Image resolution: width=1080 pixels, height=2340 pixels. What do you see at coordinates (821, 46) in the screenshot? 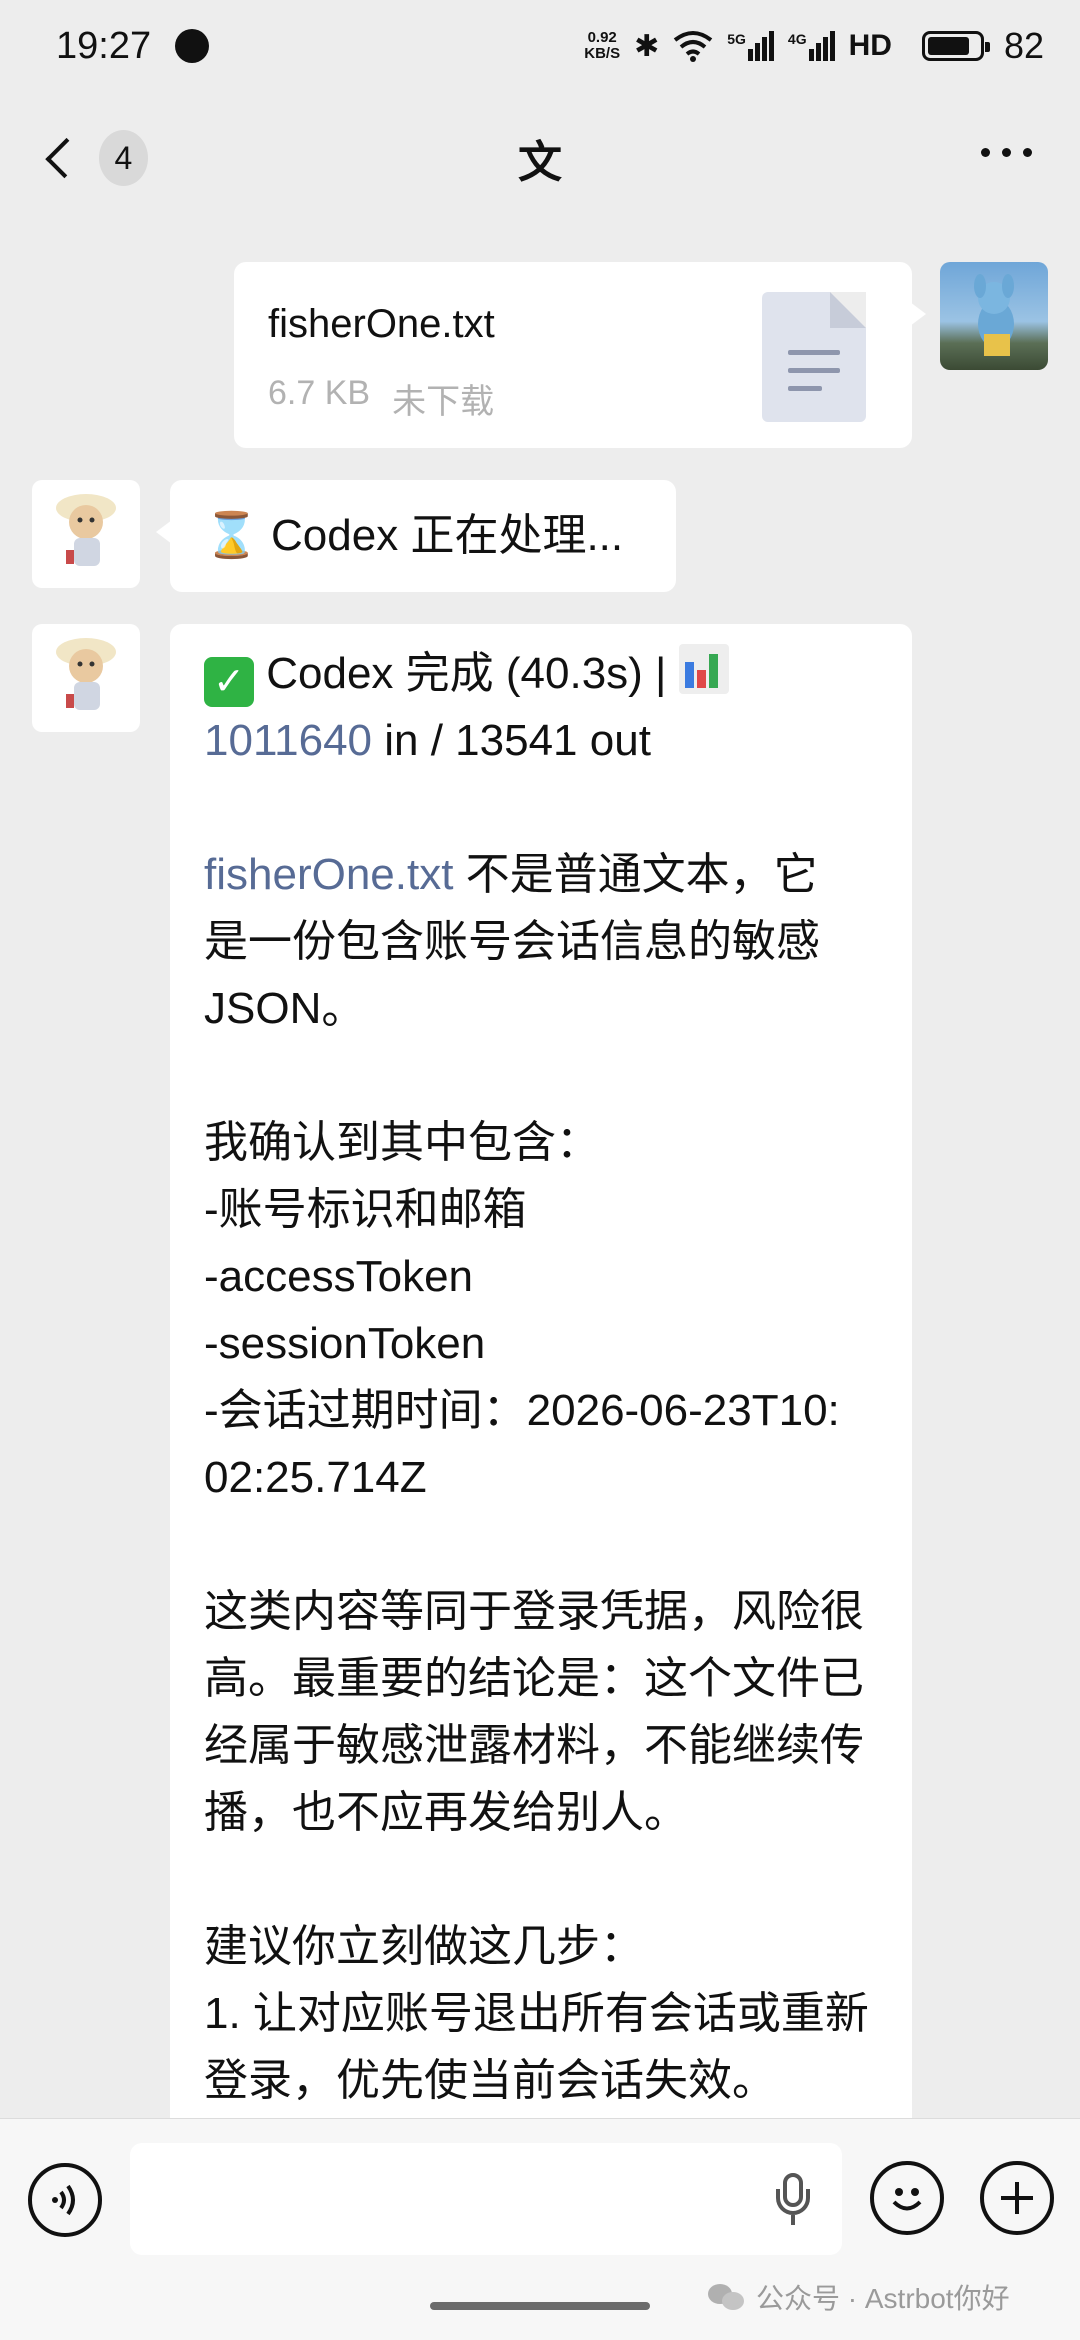
I see `signal-4g-bars-icon` at bounding box center [821, 46].